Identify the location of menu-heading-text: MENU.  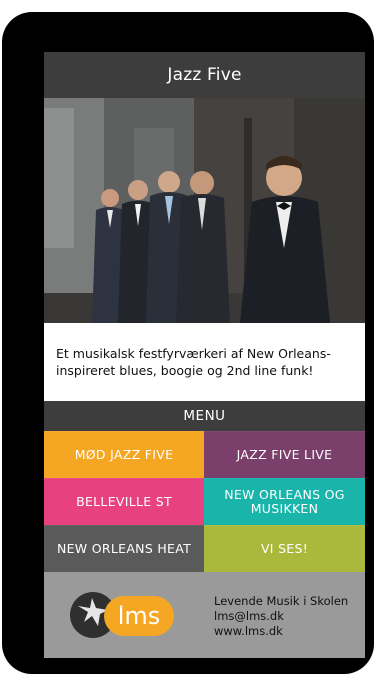
(204, 416).